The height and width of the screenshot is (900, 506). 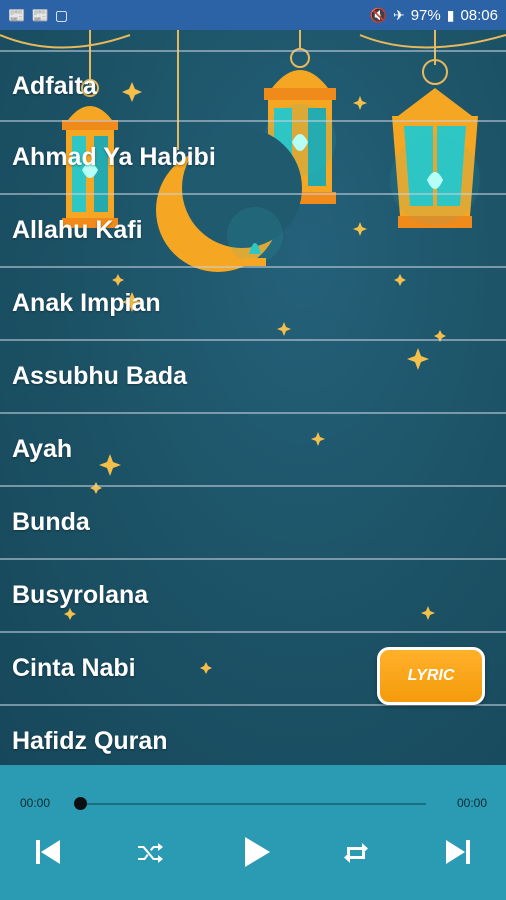 What do you see at coordinates (80, 803) in the screenshot?
I see `seek-thumb` at bounding box center [80, 803].